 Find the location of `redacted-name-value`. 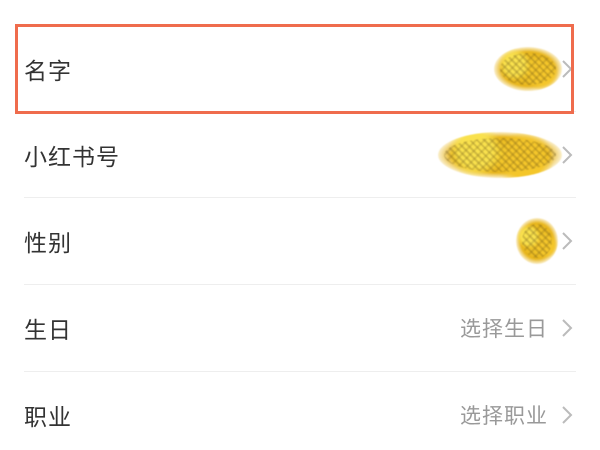

redacted-name-value is located at coordinates (528, 68).